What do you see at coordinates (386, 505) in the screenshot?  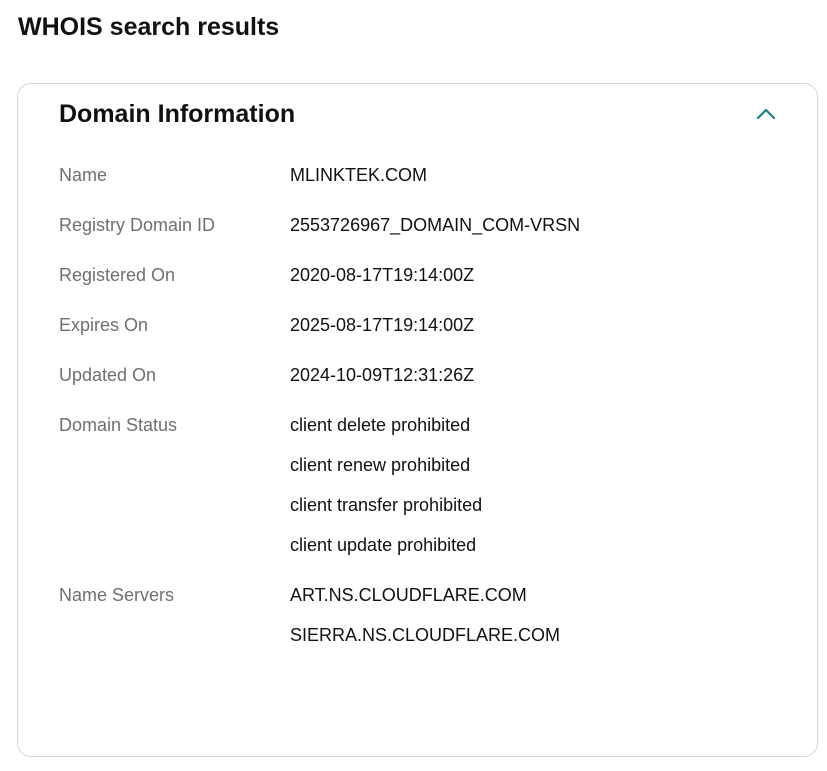 I see `field-value: client transfer prohibited` at bounding box center [386, 505].